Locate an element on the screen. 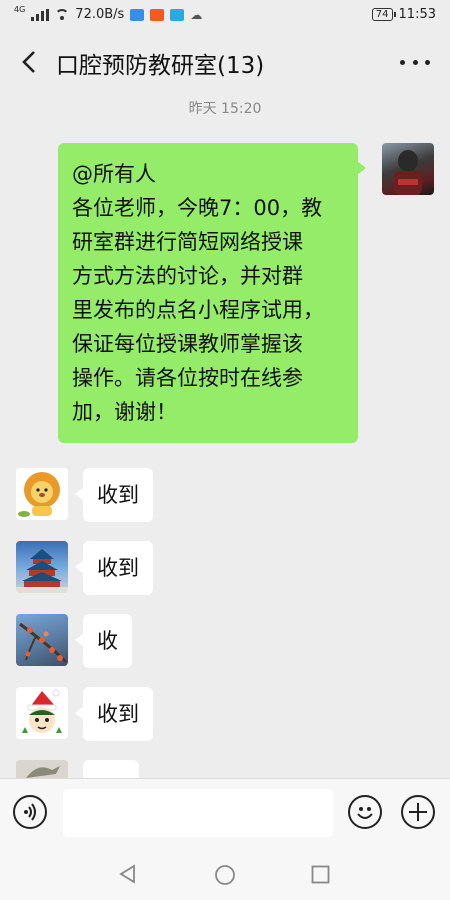 This screenshot has height=900, width=450. status-left: 4G 72.0B/s ☁ is located at coordinates (108, 13).